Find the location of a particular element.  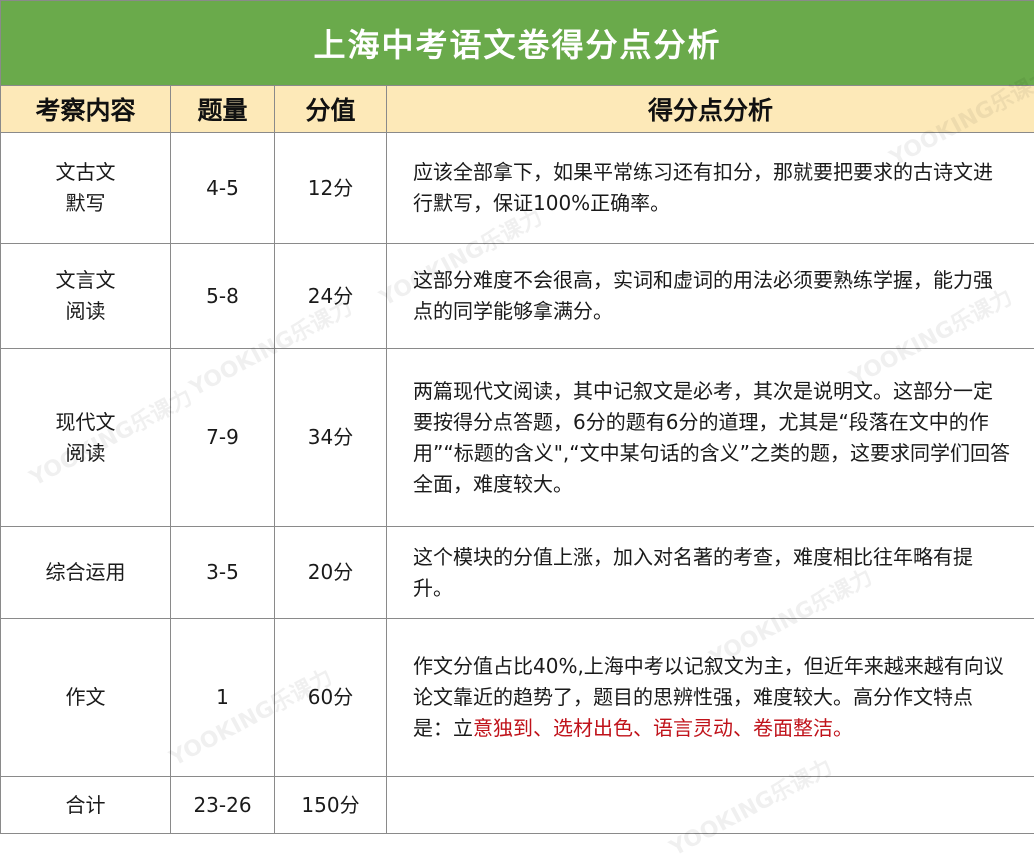

total-row: 合计 23-26 150分 is located at coordinates (517, 805).